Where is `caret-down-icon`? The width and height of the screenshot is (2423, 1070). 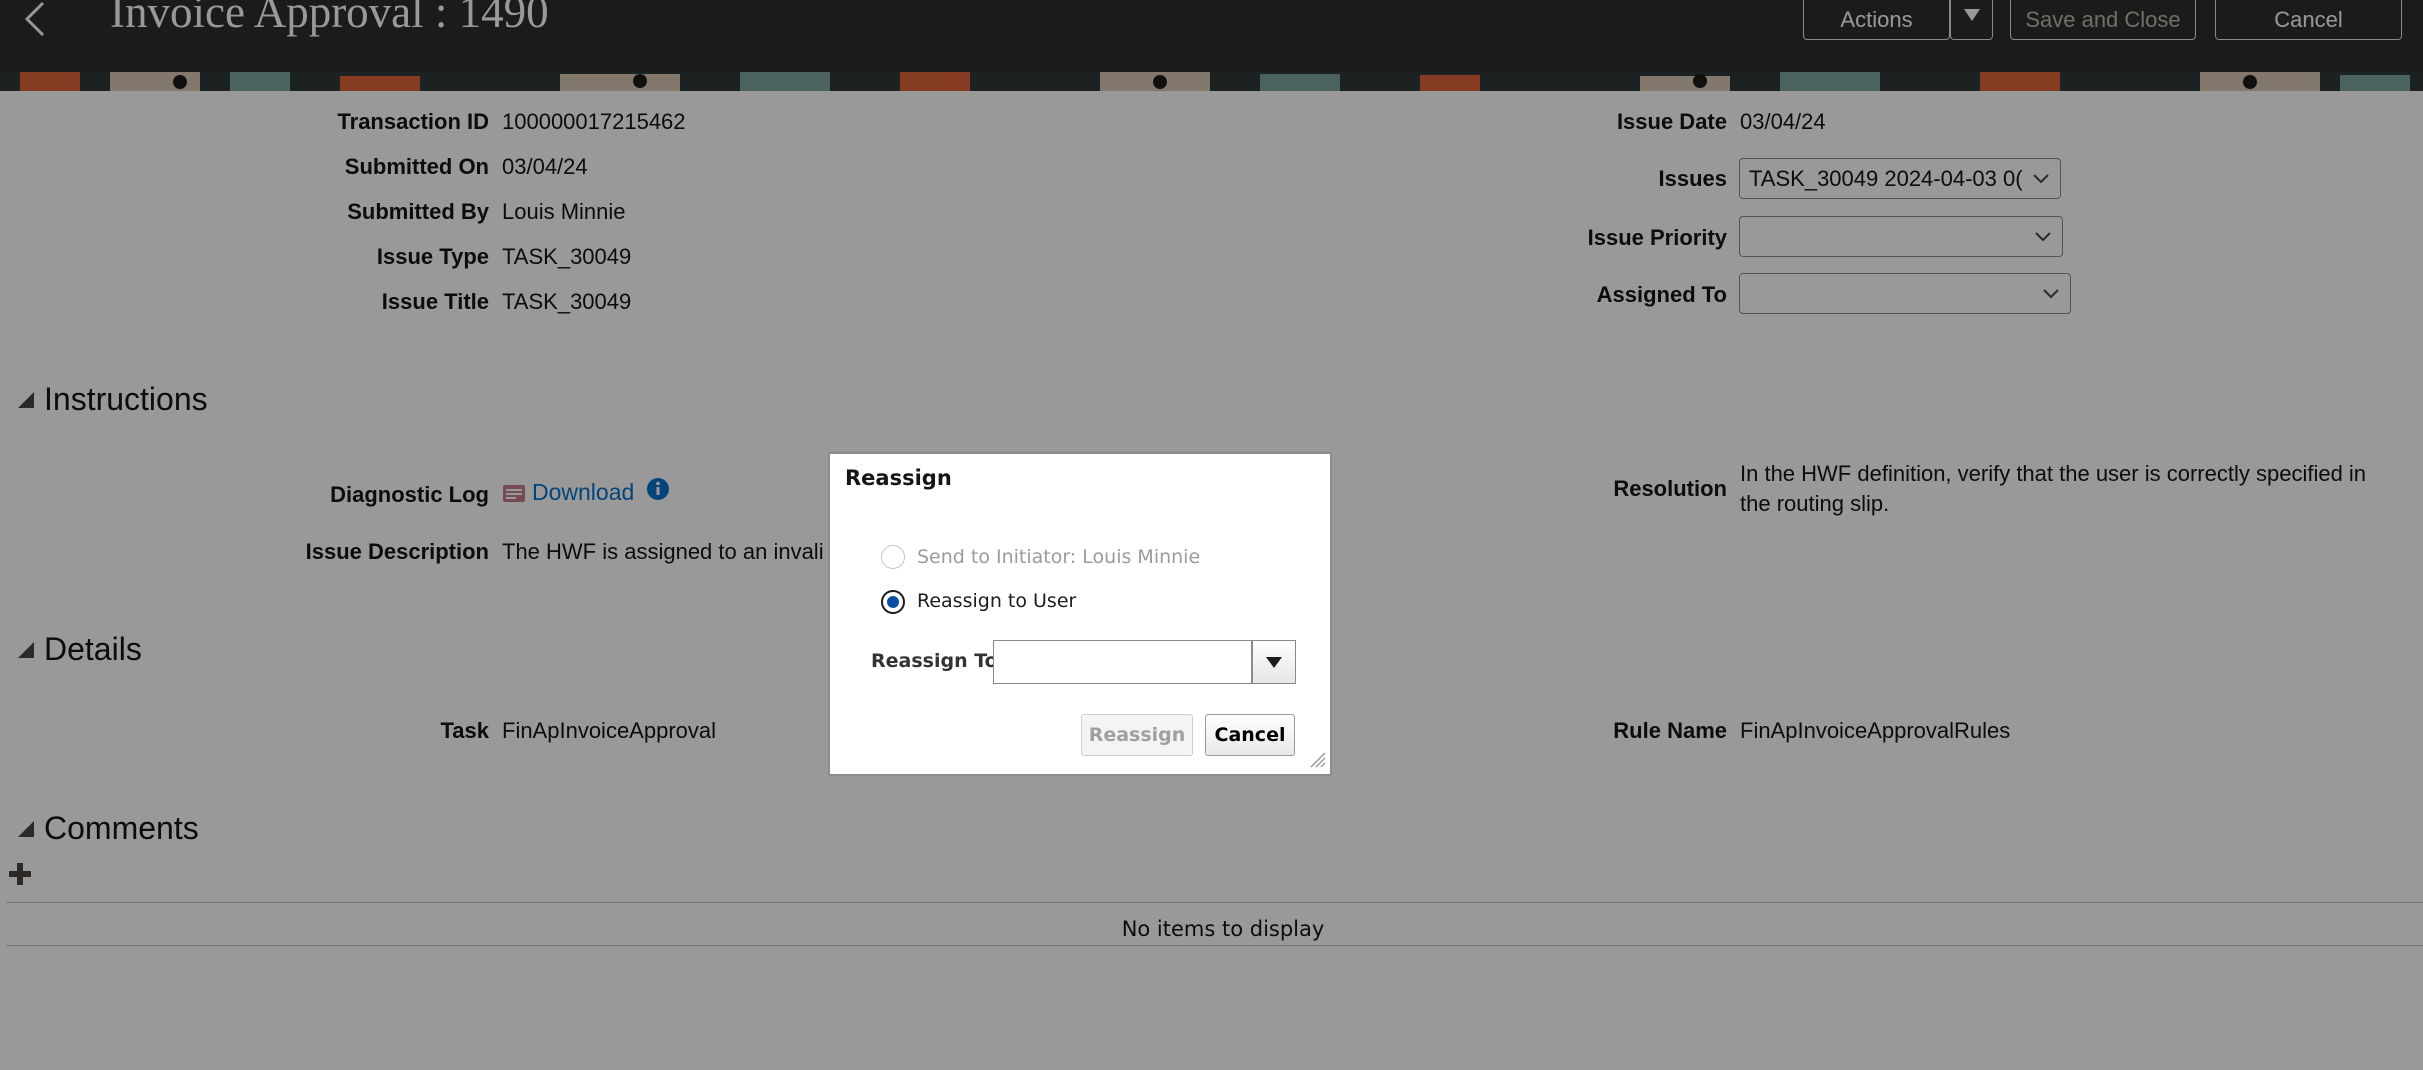
caret-down-icon is located at coordinates (1274, 662).